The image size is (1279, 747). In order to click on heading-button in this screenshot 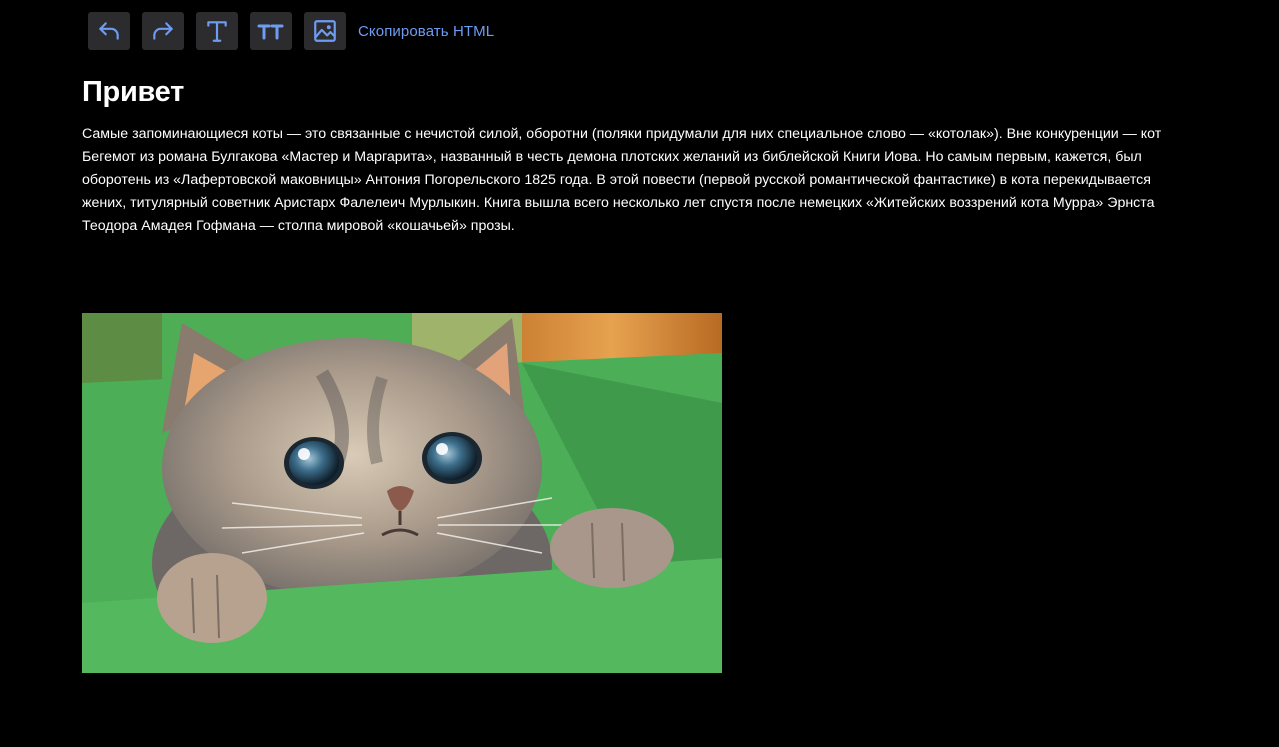, I will do `click(271, 31)`.